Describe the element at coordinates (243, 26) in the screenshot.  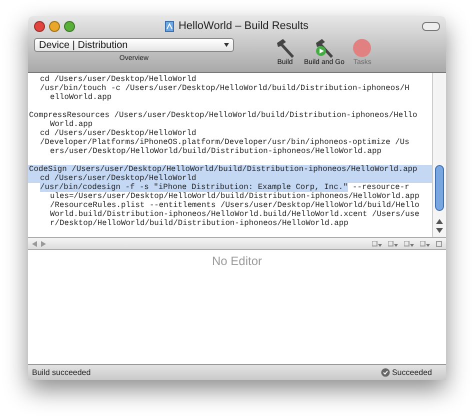
I see `window-title: HelloWorld – Build Results` at that location.